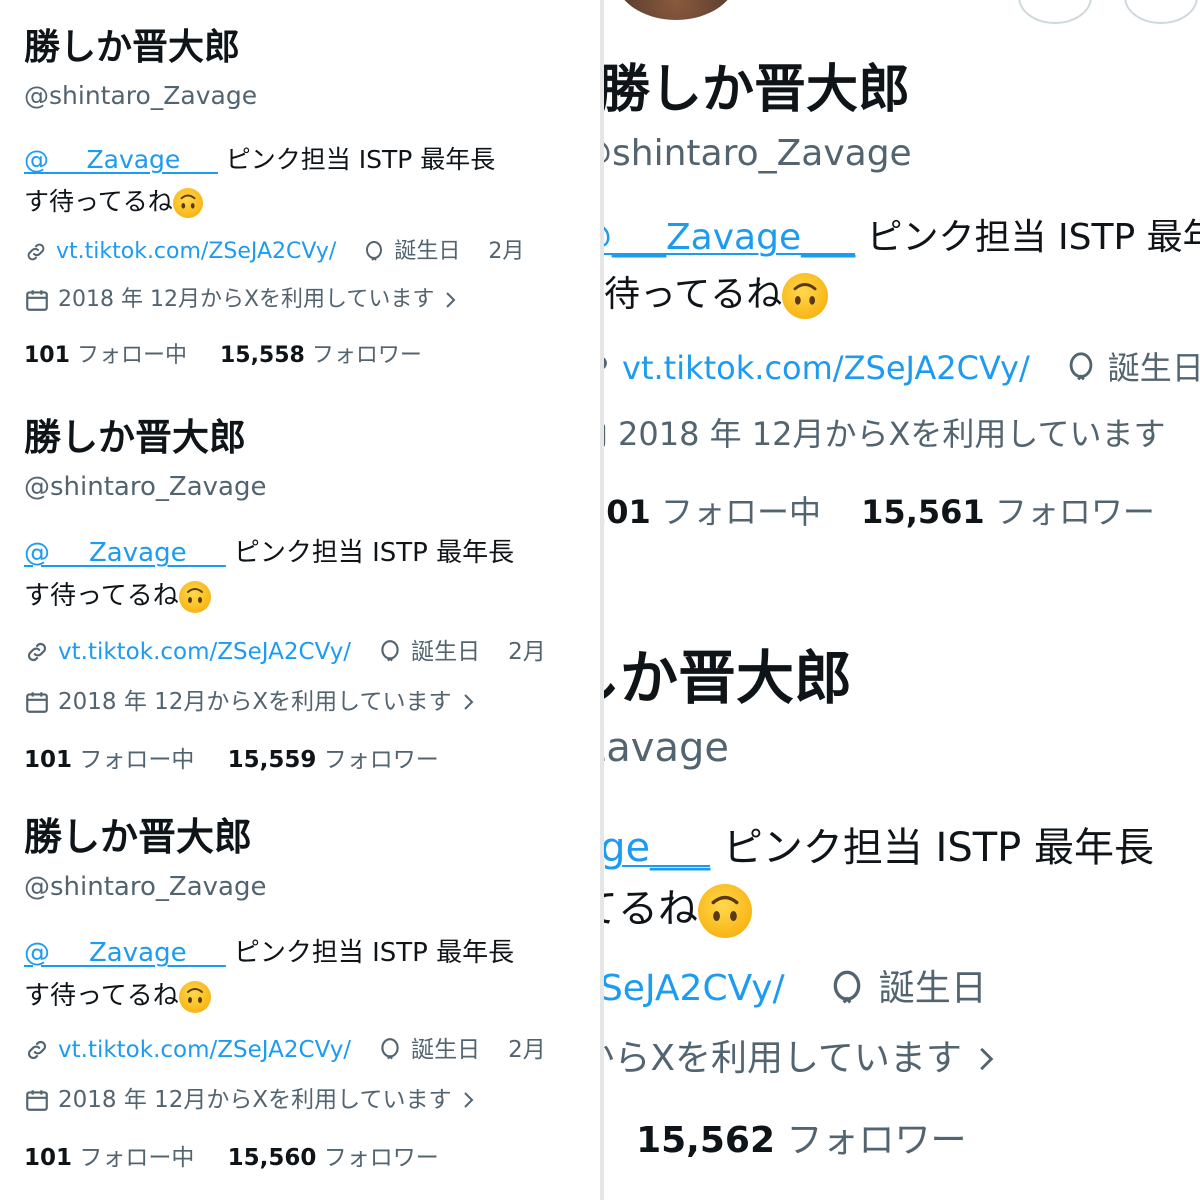  I want to click on followers-link: 15,562 フォロワー, so click(801, 1140).